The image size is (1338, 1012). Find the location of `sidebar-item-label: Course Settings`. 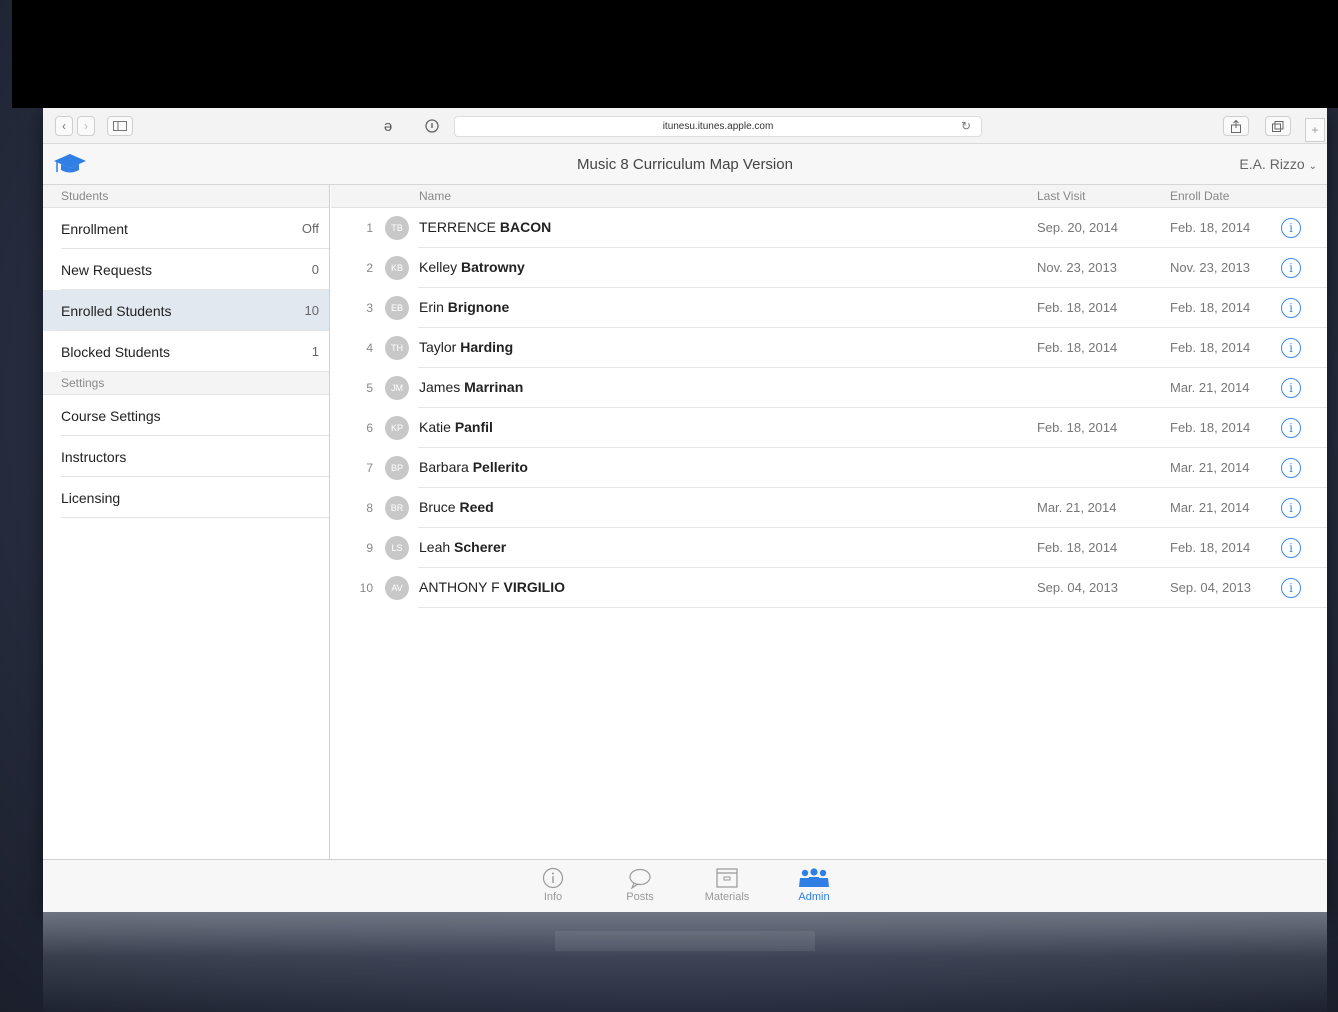

sidebar-item-label: Course Settings is located at coordinates (111, 415).